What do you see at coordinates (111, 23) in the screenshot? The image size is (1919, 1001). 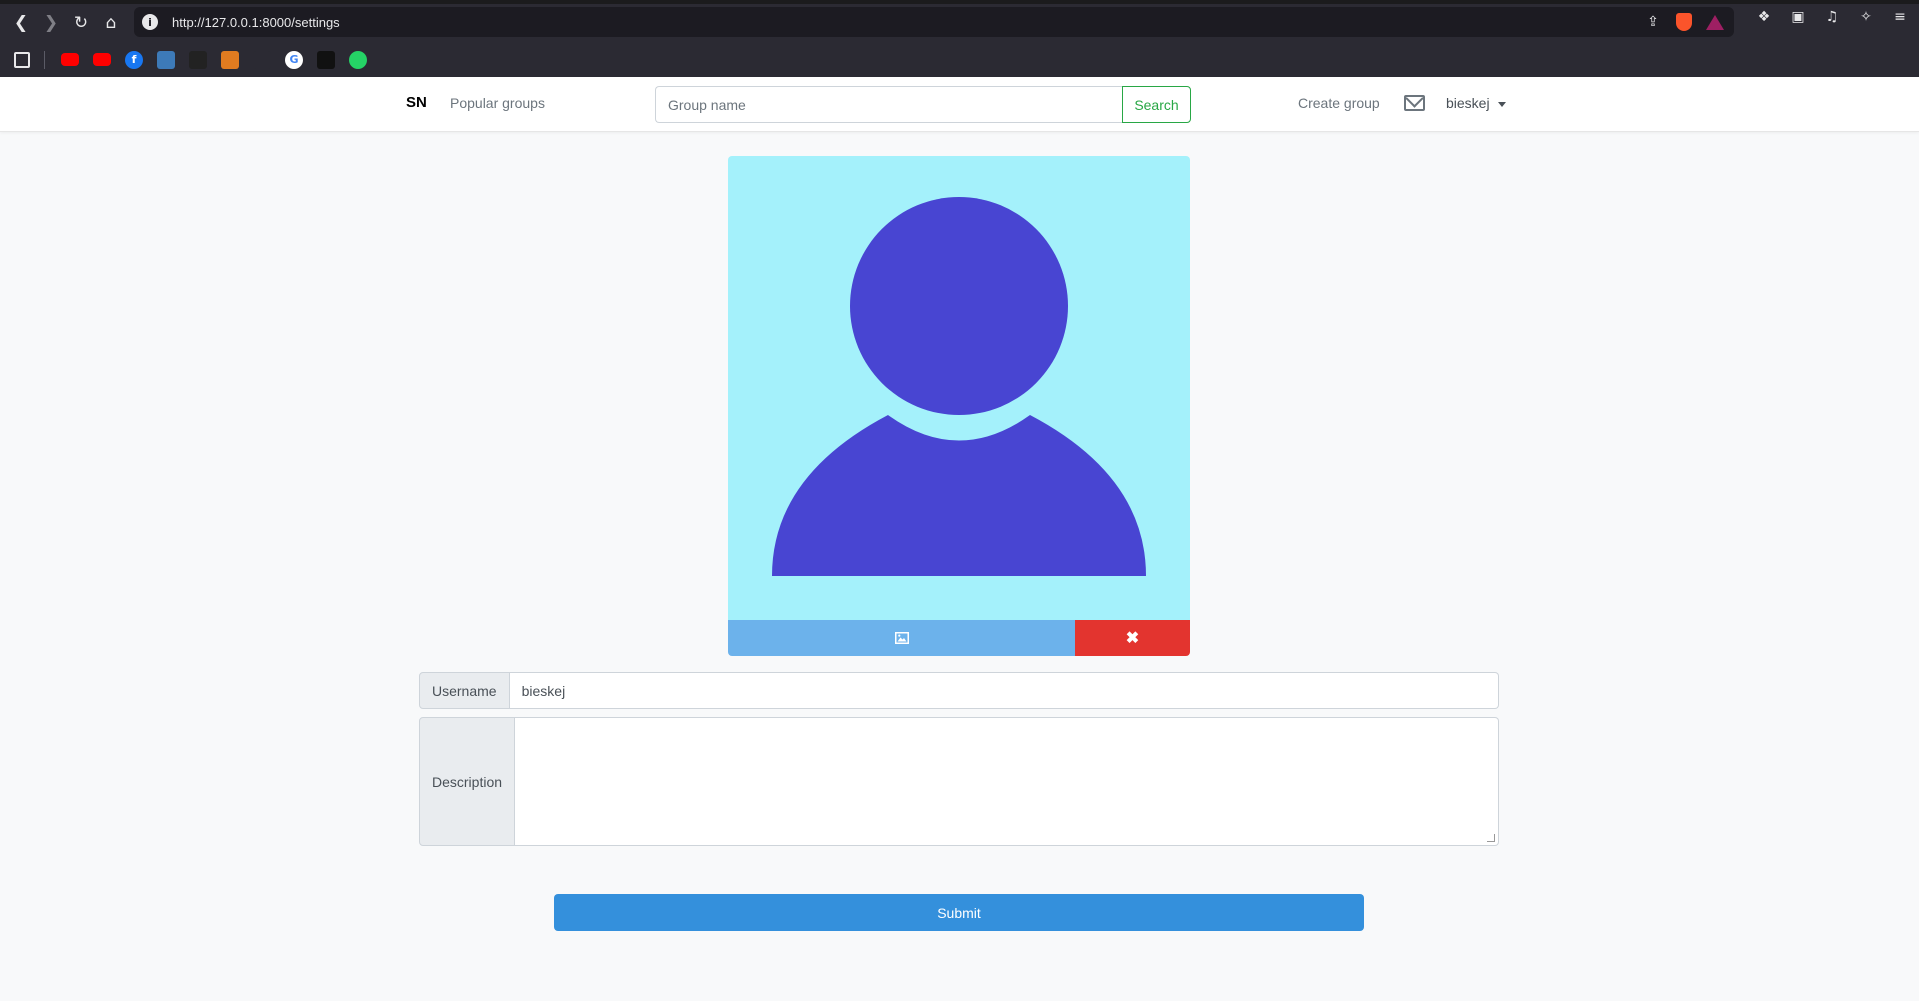 I see `home-icon: ⌂` at bounding box center [111, 23].